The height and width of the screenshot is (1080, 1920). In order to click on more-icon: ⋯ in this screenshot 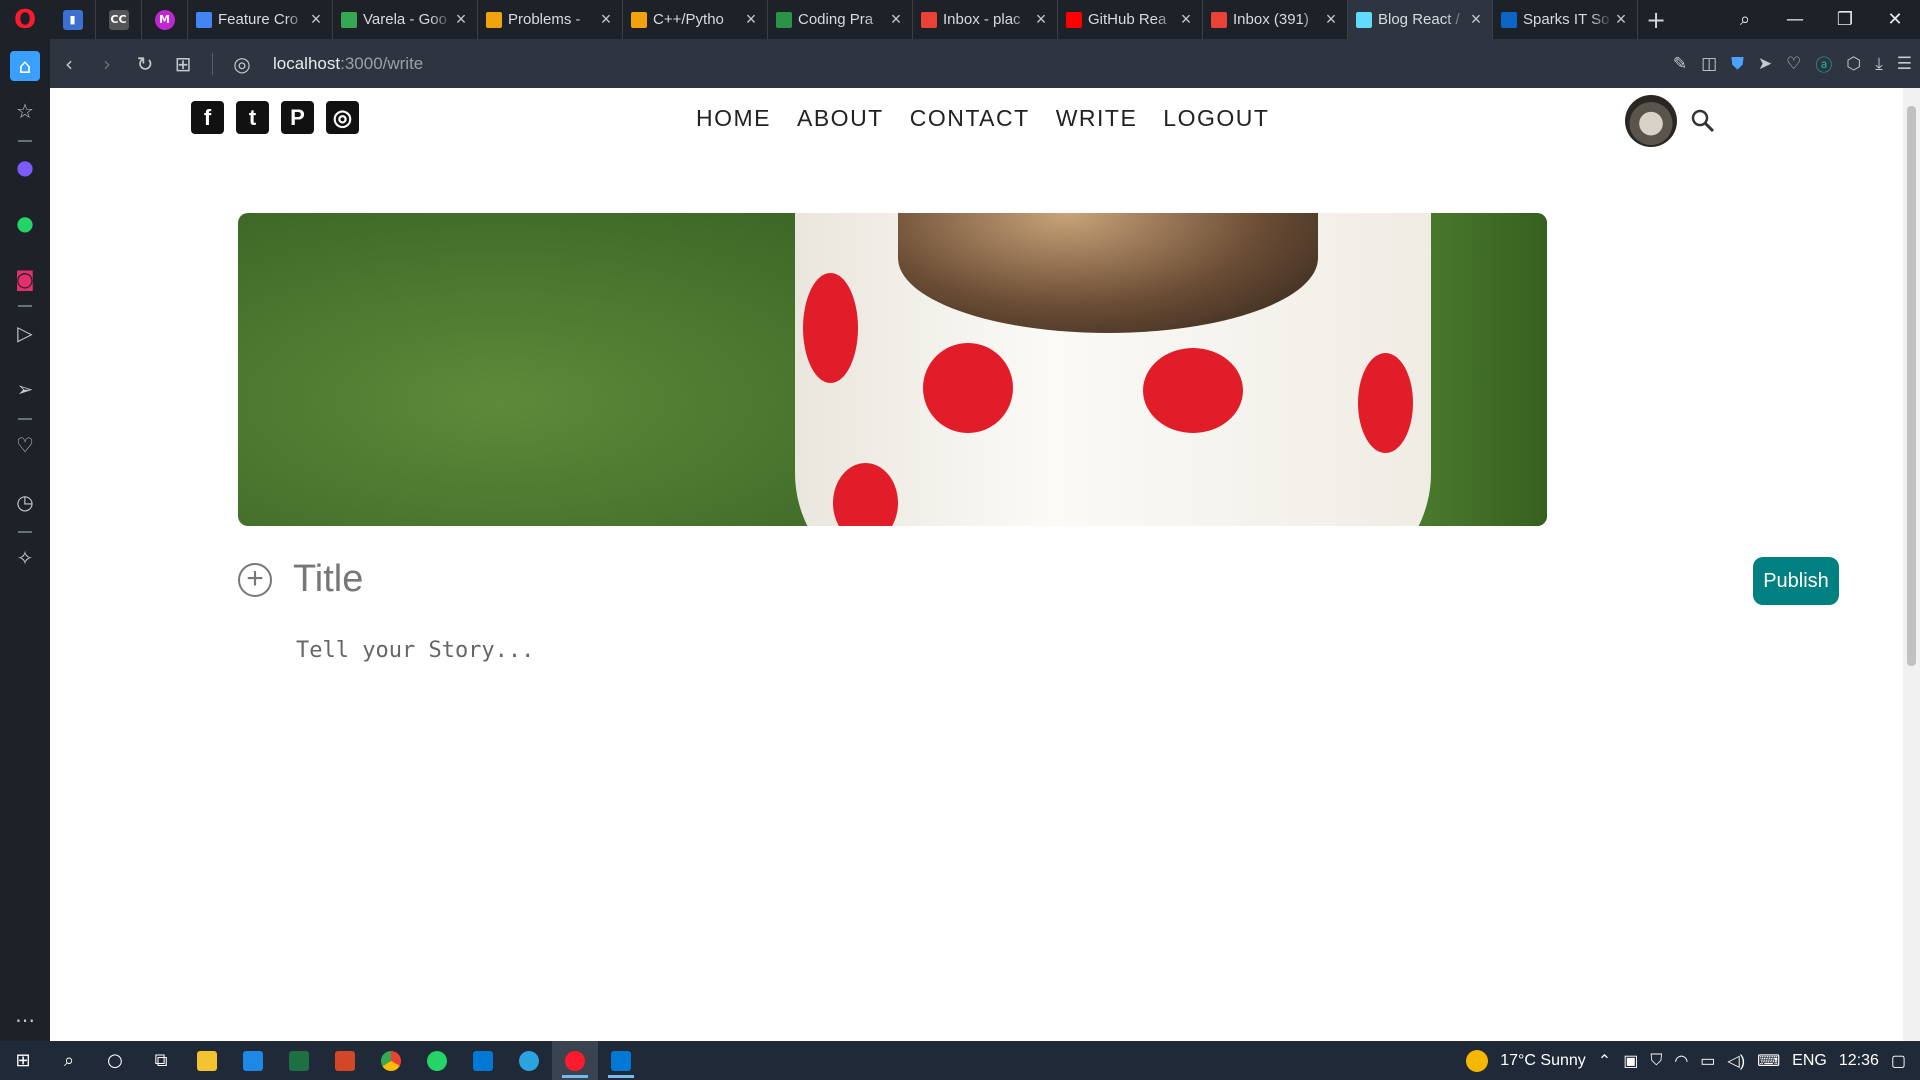, I will do `click(25, 1020)`.